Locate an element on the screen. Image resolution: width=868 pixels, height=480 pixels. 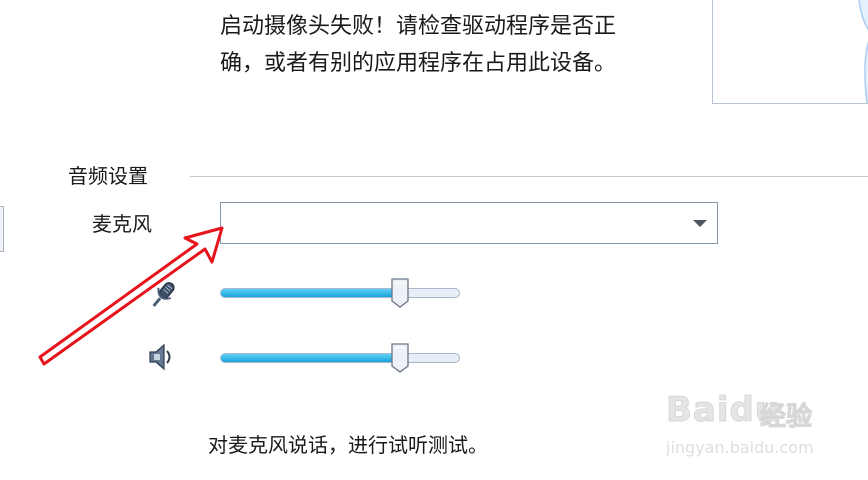
camera-preview is located at coordinates (790, 52).